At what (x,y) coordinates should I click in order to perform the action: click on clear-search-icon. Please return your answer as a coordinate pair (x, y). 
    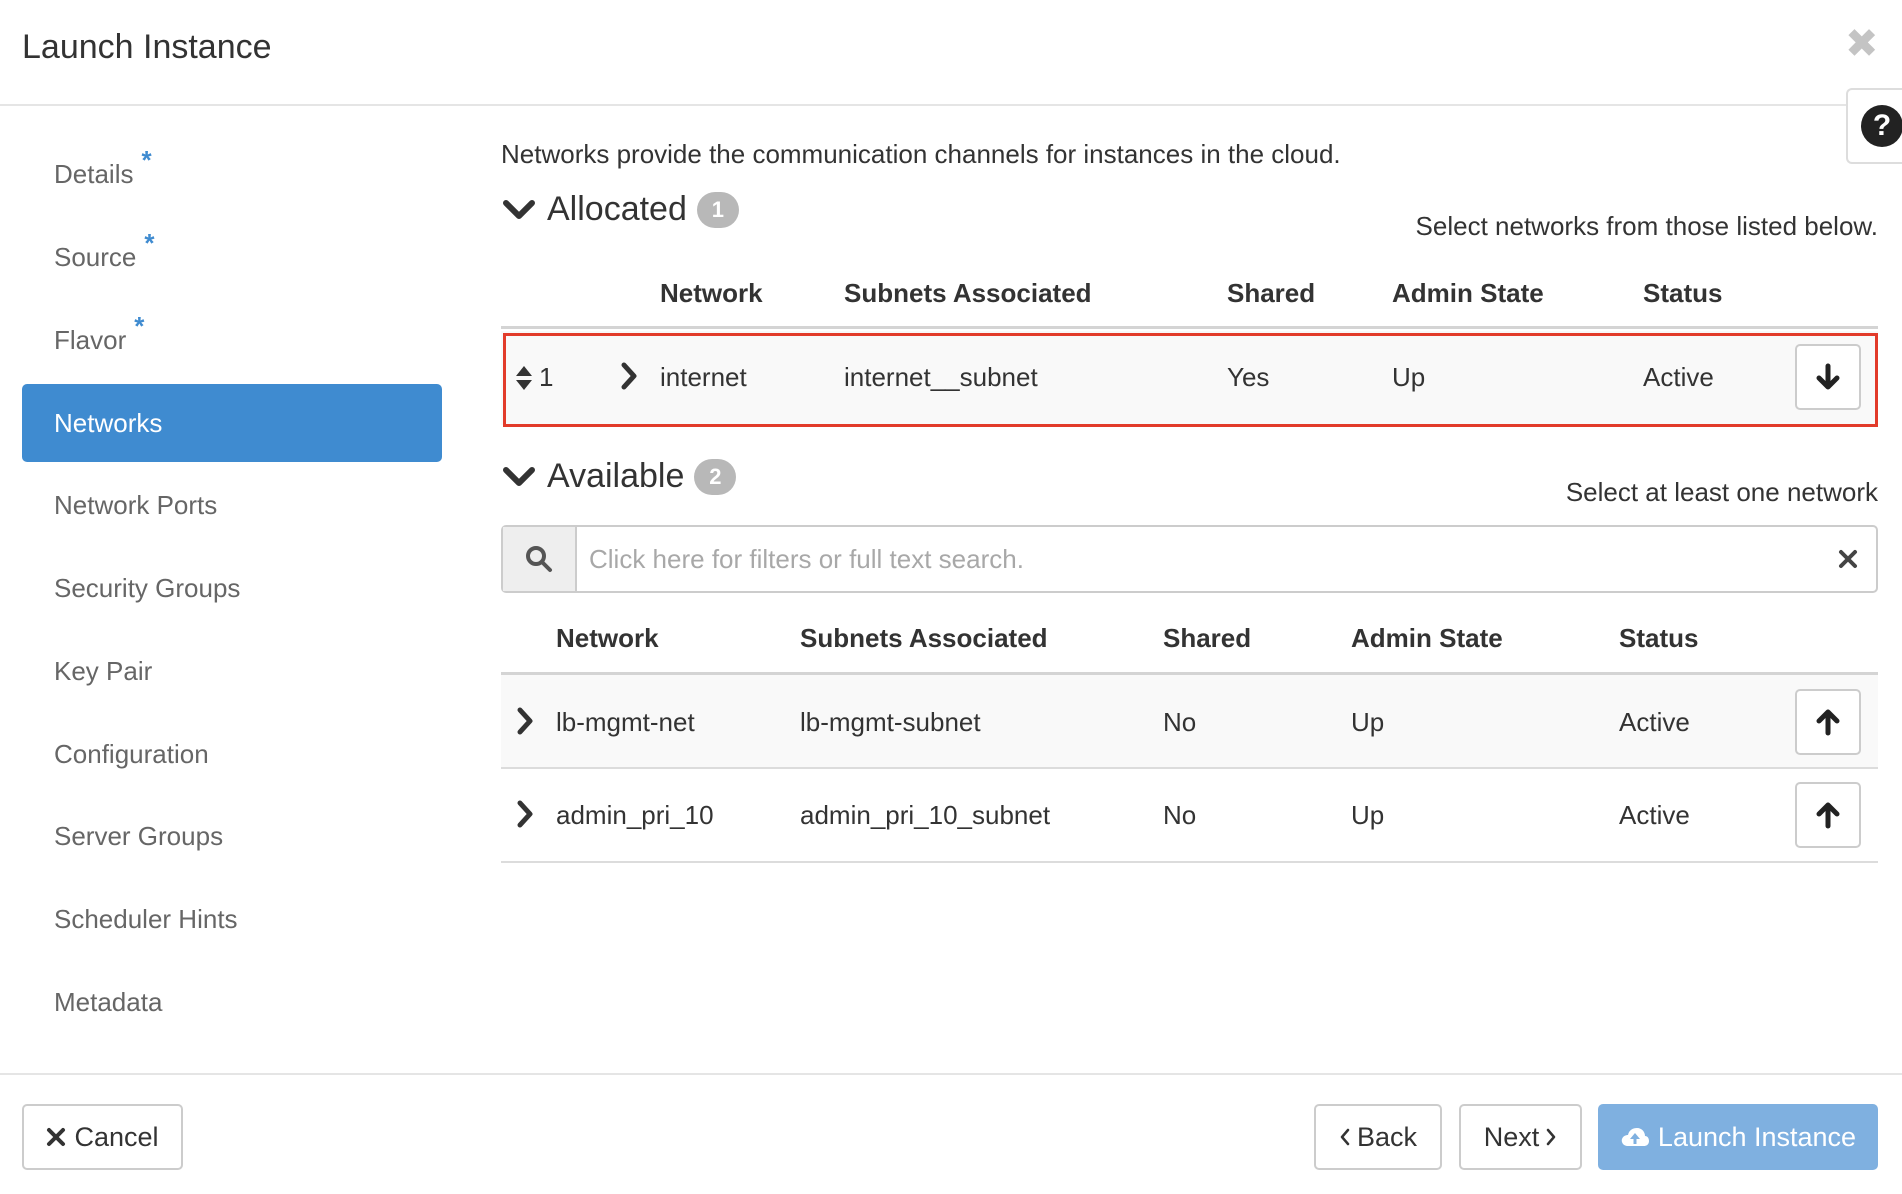
    Looking at the image, I should click on (1848, 559).